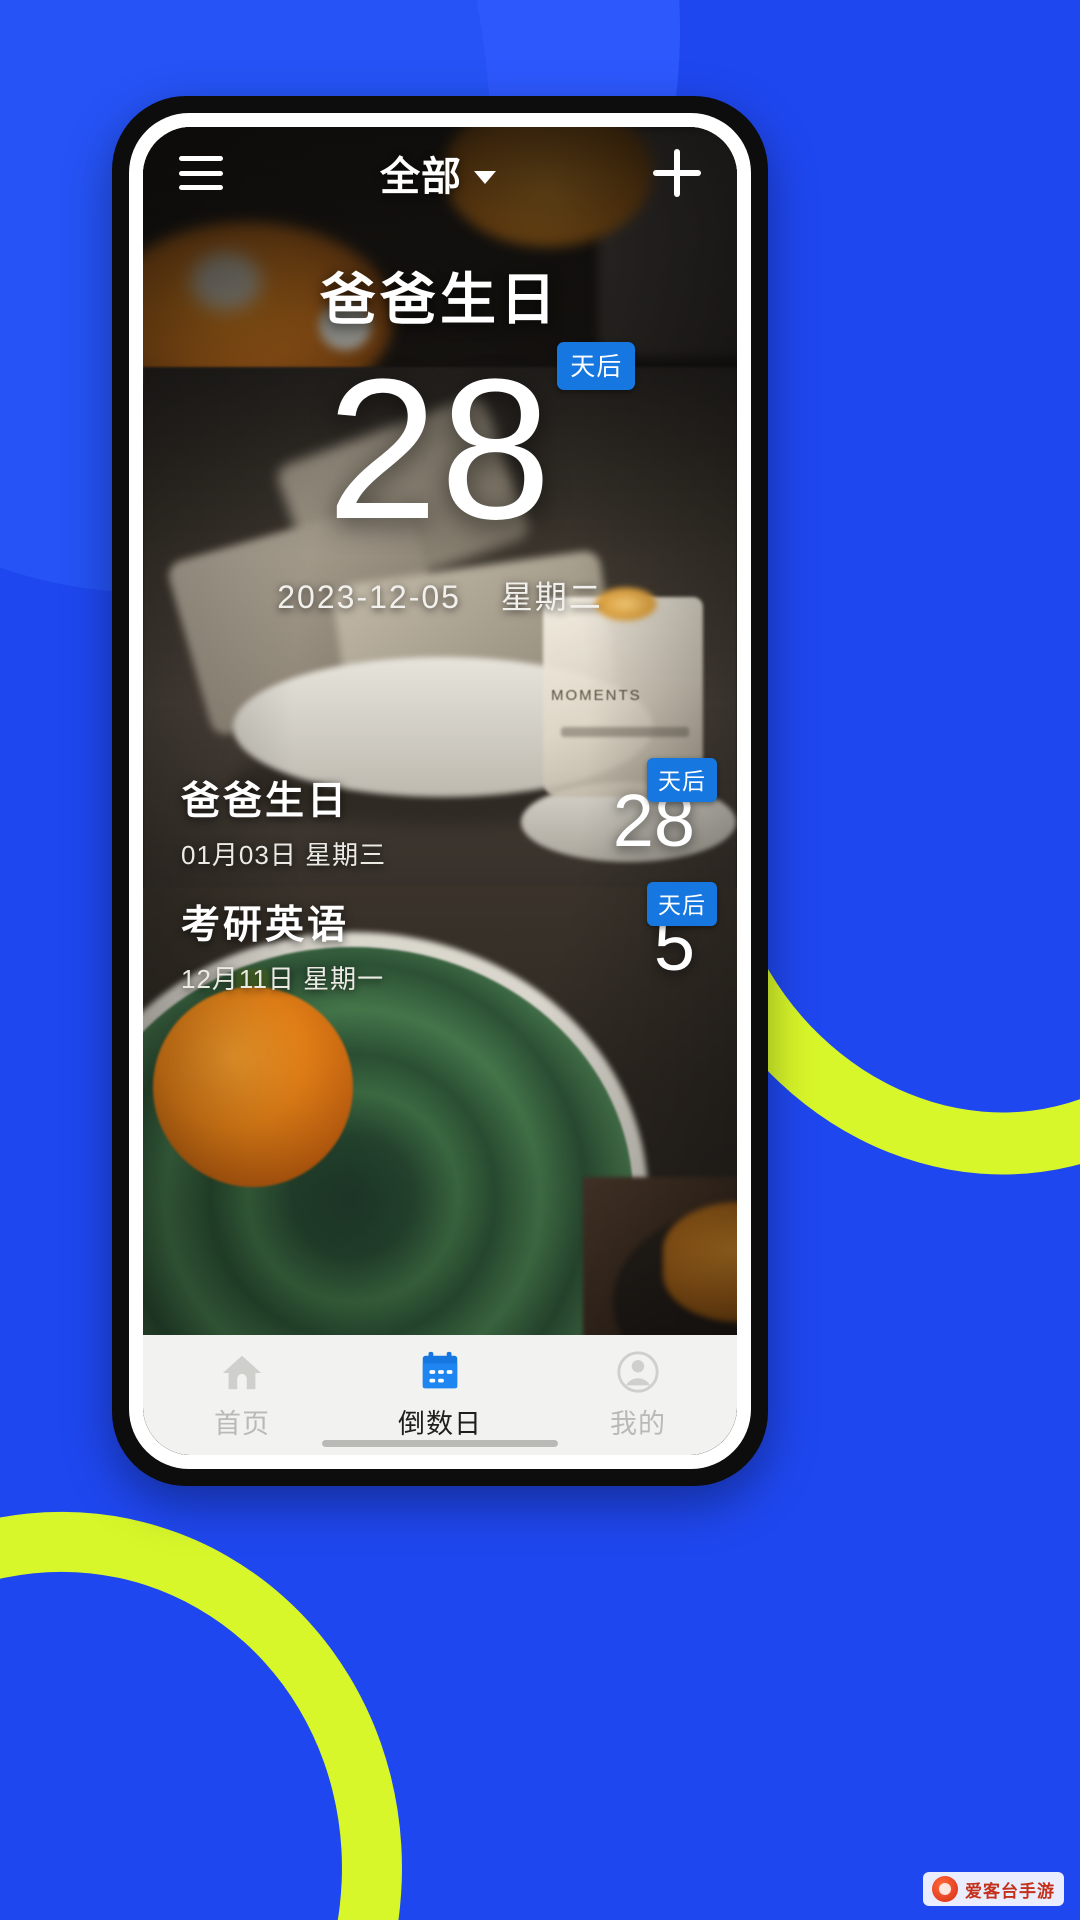  What do you see at coordinates (421, 177) in the screenshot?
I see `page-title: 全部` at bounding box center [421, 177].